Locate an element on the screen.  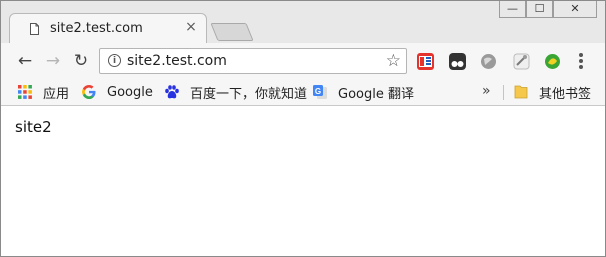
toolbar: ← → ↻ i site2.test.com ☆ is located at coordinates (303, 61).